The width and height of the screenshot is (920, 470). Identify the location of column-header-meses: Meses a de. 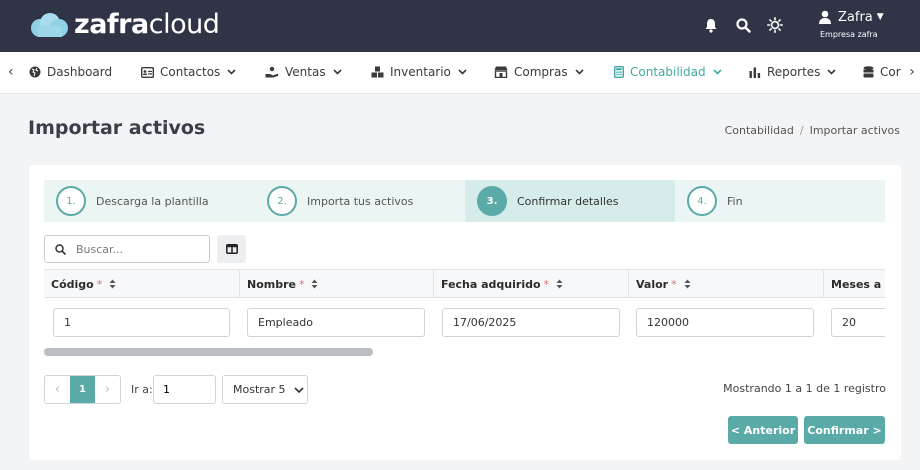
(854, 284).